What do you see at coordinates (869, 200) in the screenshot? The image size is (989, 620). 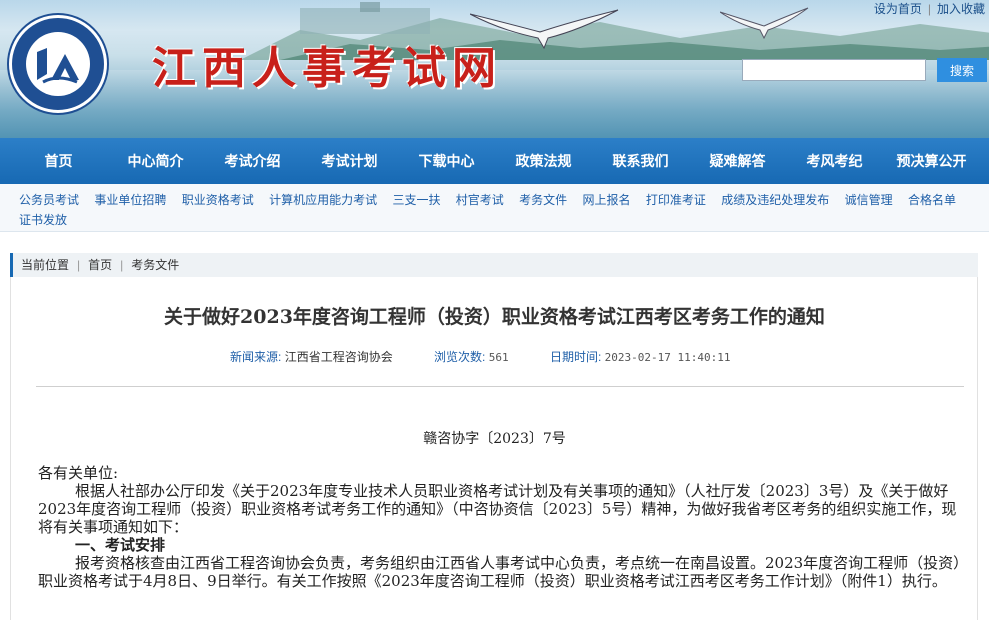 I see `sub-item-integrity: 诚信管理` at bounding box center [869, 200].